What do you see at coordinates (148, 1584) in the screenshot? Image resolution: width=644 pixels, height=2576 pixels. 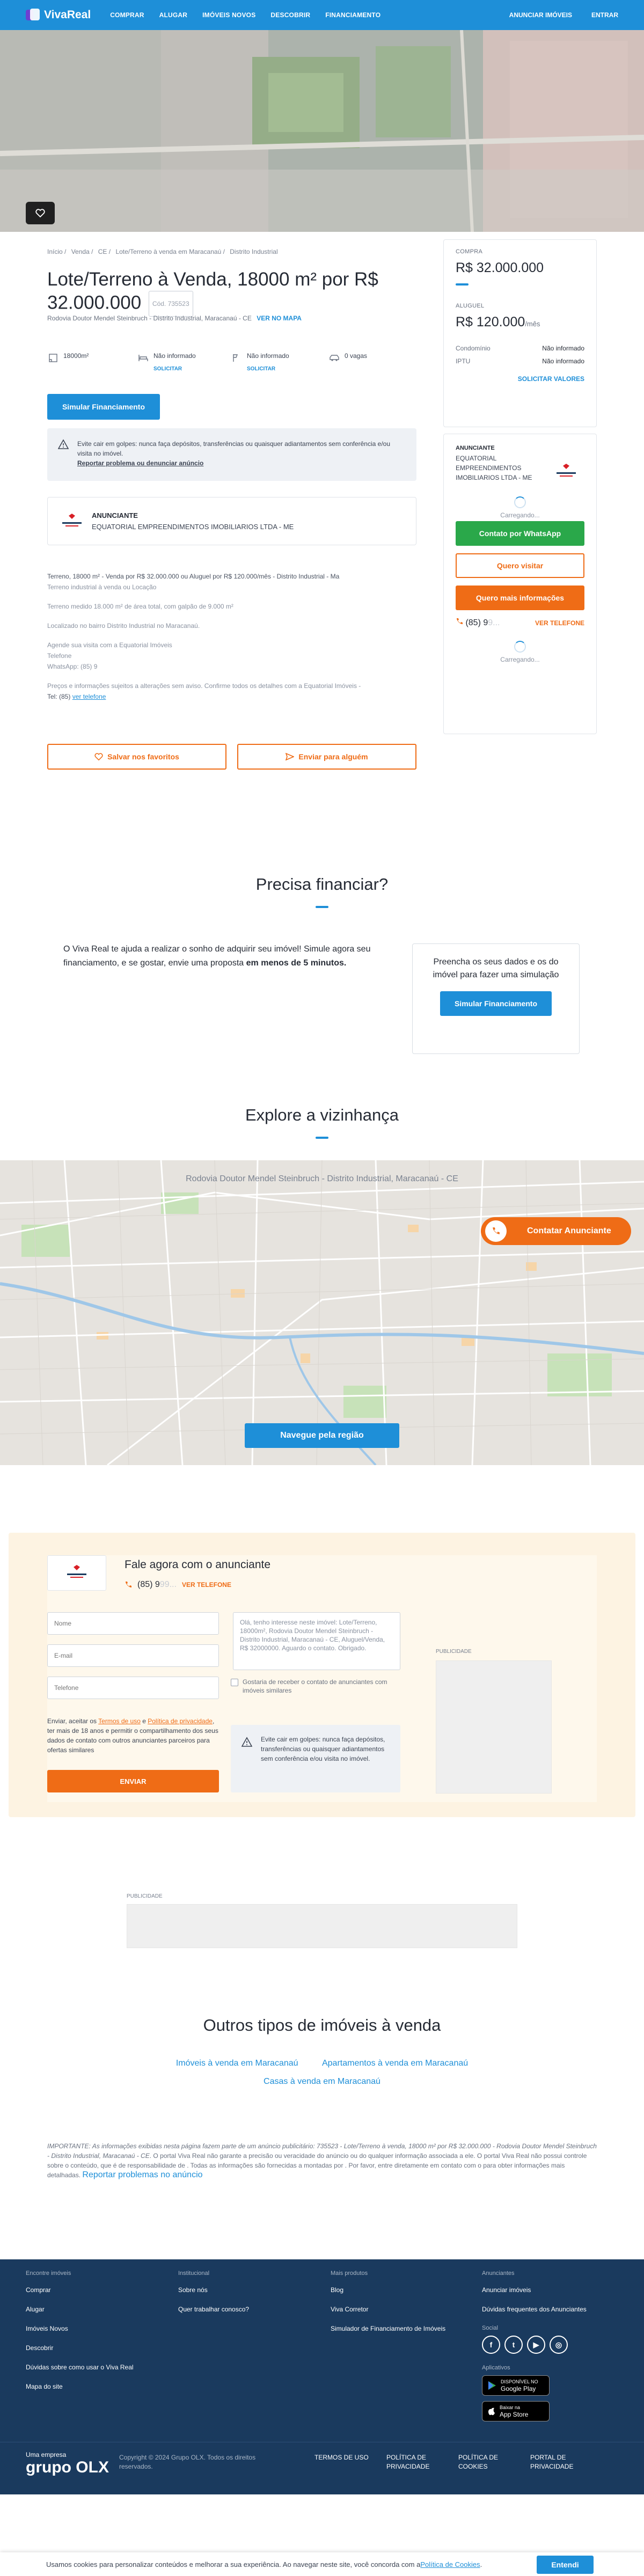 I see `form-phone-prefix: (85) 9` at bounding box center [148, 1584].